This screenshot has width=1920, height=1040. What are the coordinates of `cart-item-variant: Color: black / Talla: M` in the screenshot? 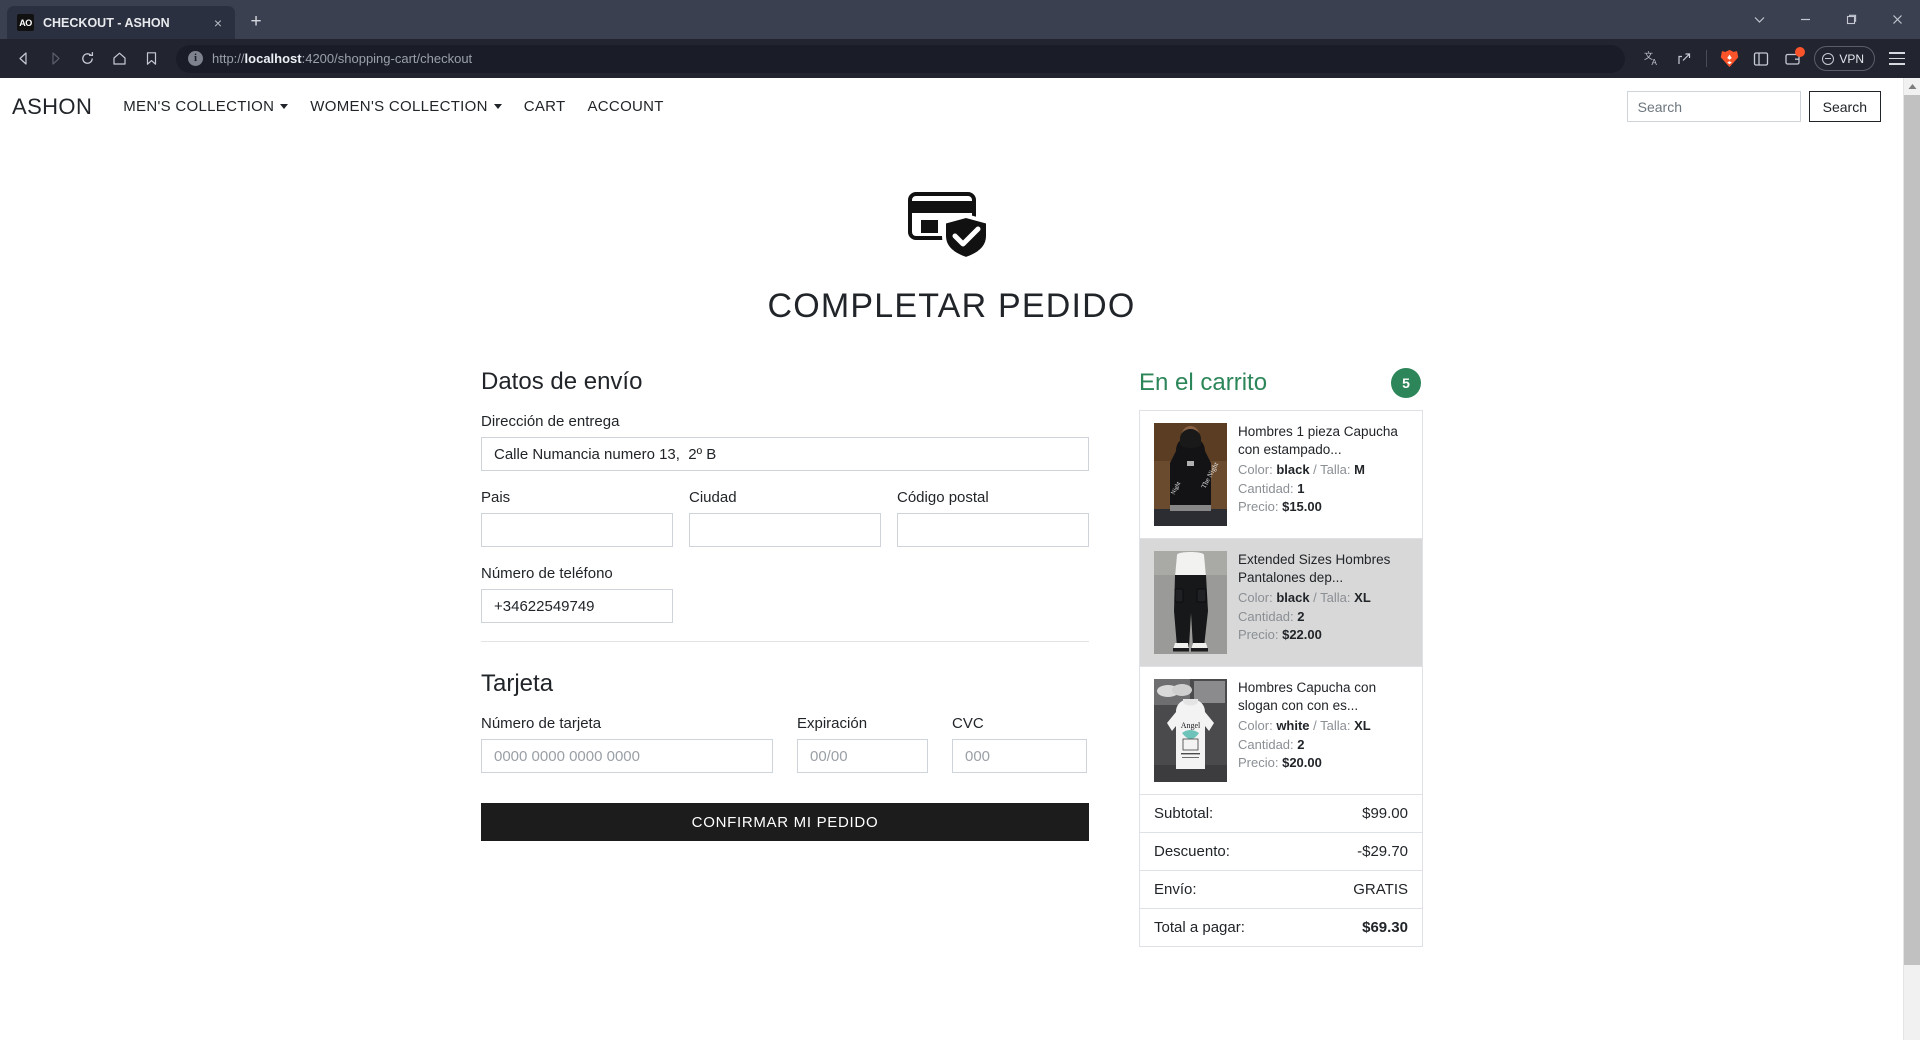 It's located at (1301, 470).